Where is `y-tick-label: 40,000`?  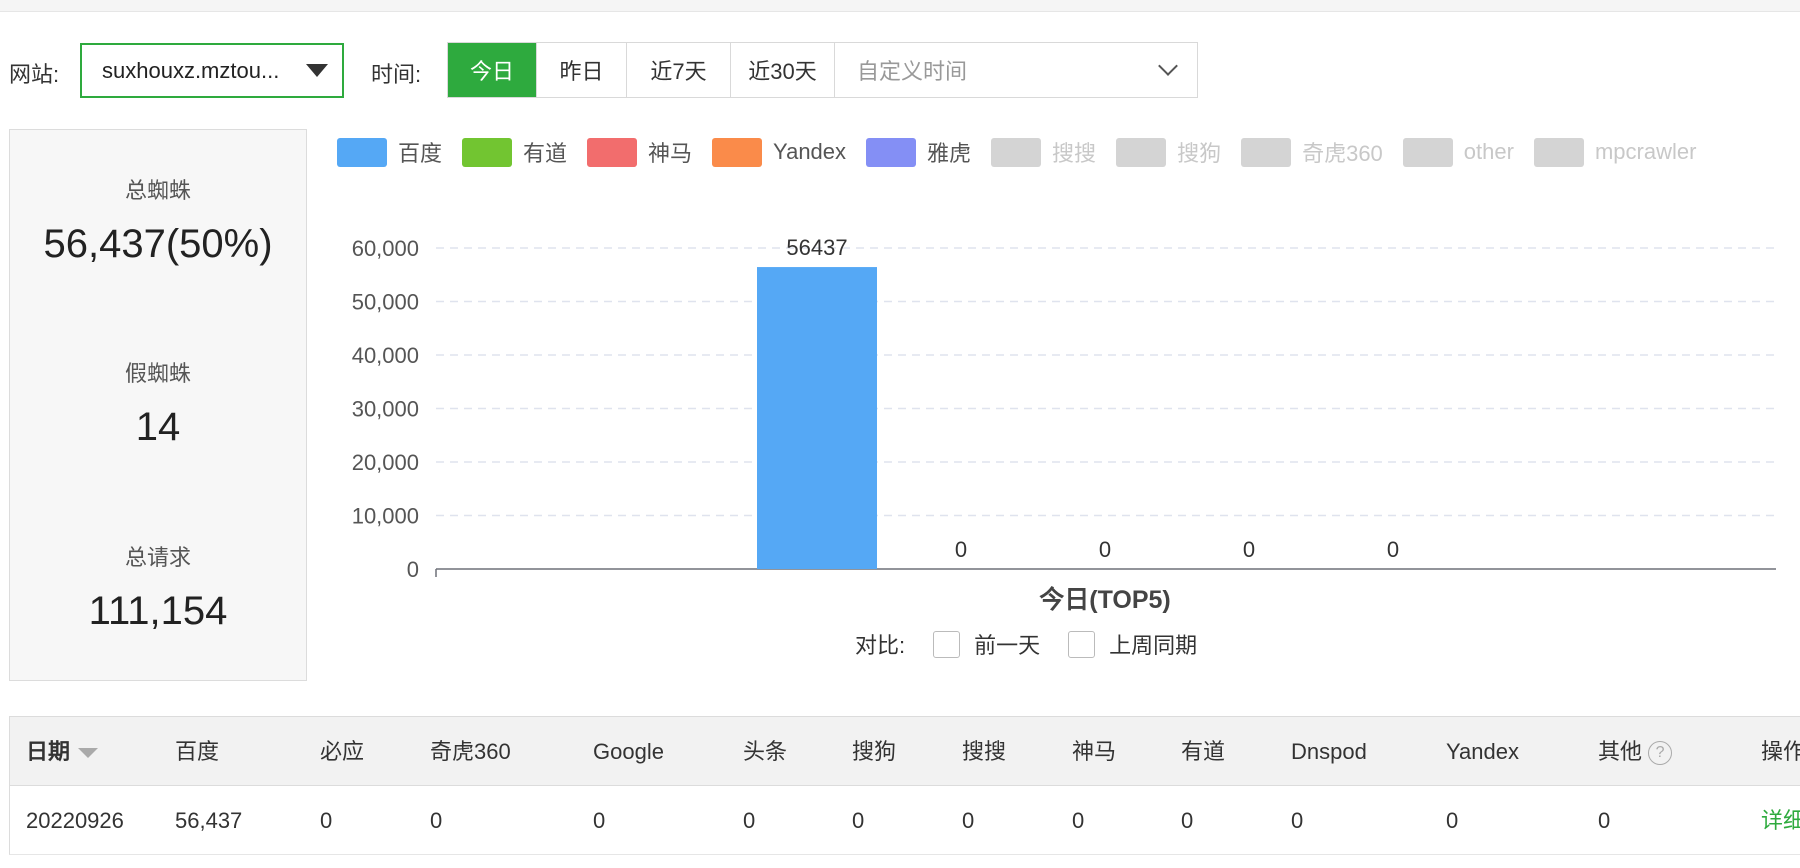
y-tick-label: 40,000 is located at coordinates (385, 355).